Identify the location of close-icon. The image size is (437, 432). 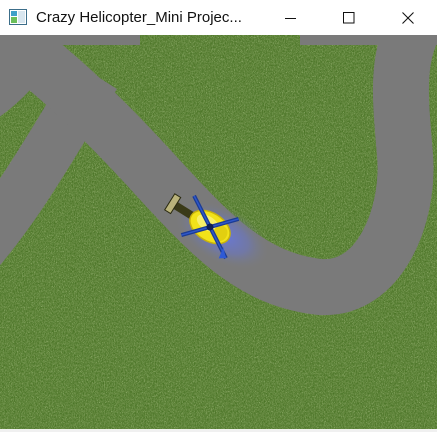
(408, 17).